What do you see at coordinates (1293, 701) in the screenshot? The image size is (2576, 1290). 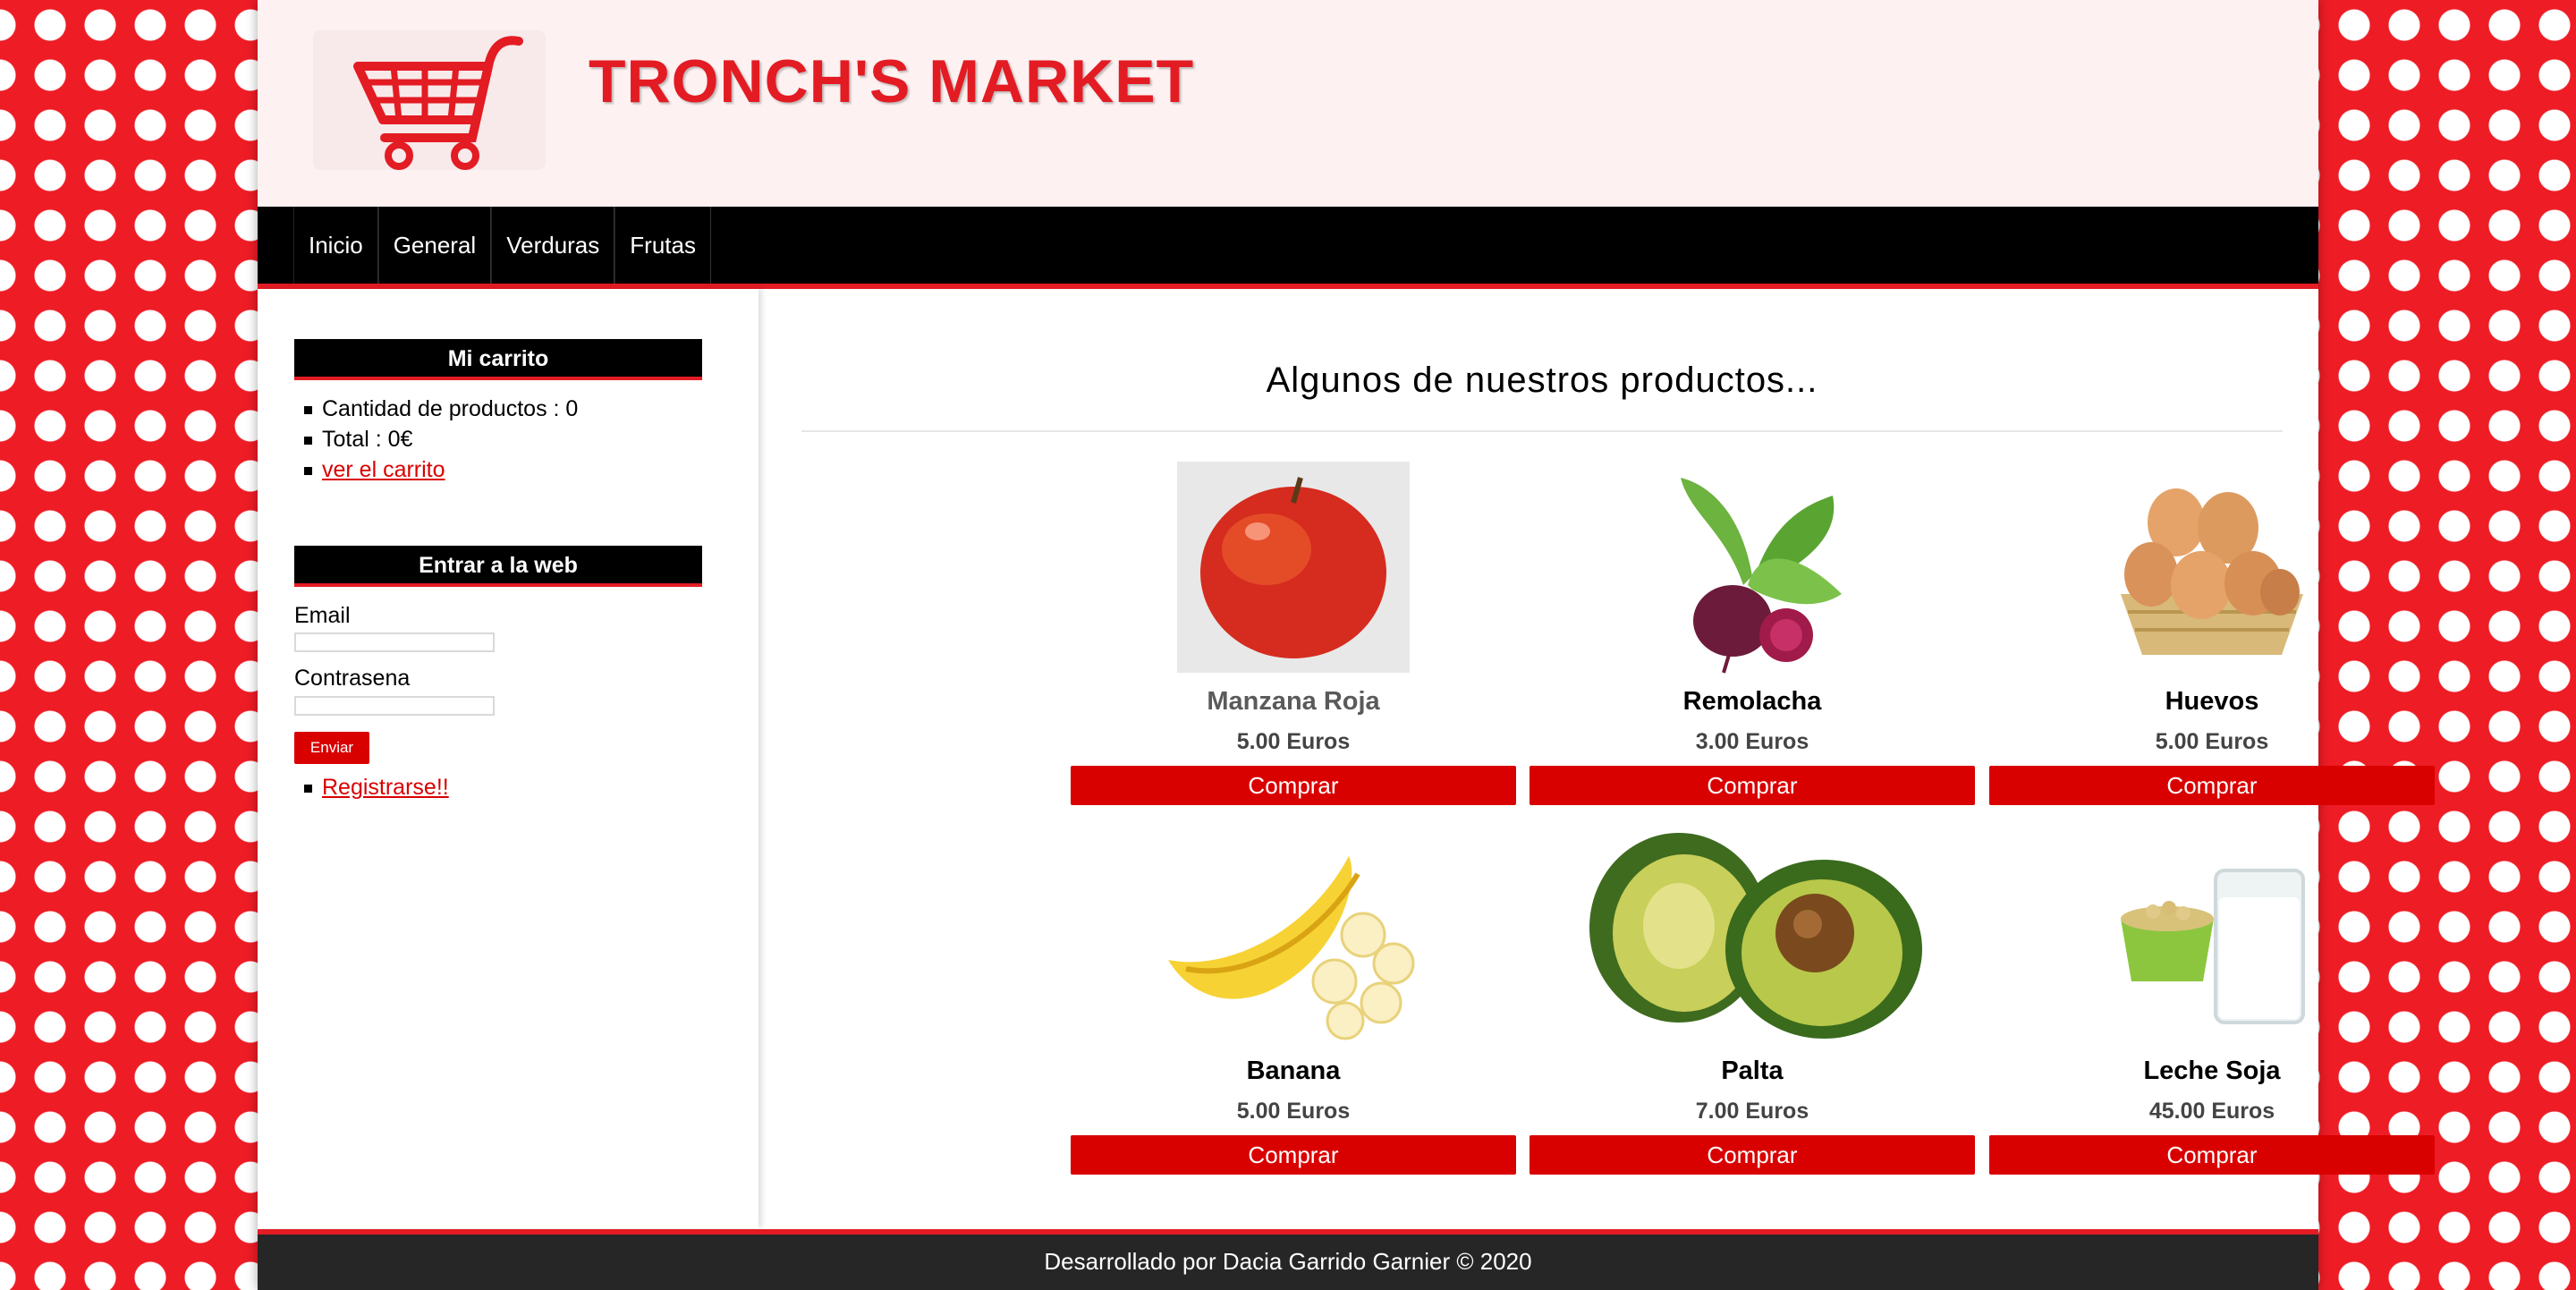 I see `product-name: Manzana Roja` at bounding box center [1293, 701].